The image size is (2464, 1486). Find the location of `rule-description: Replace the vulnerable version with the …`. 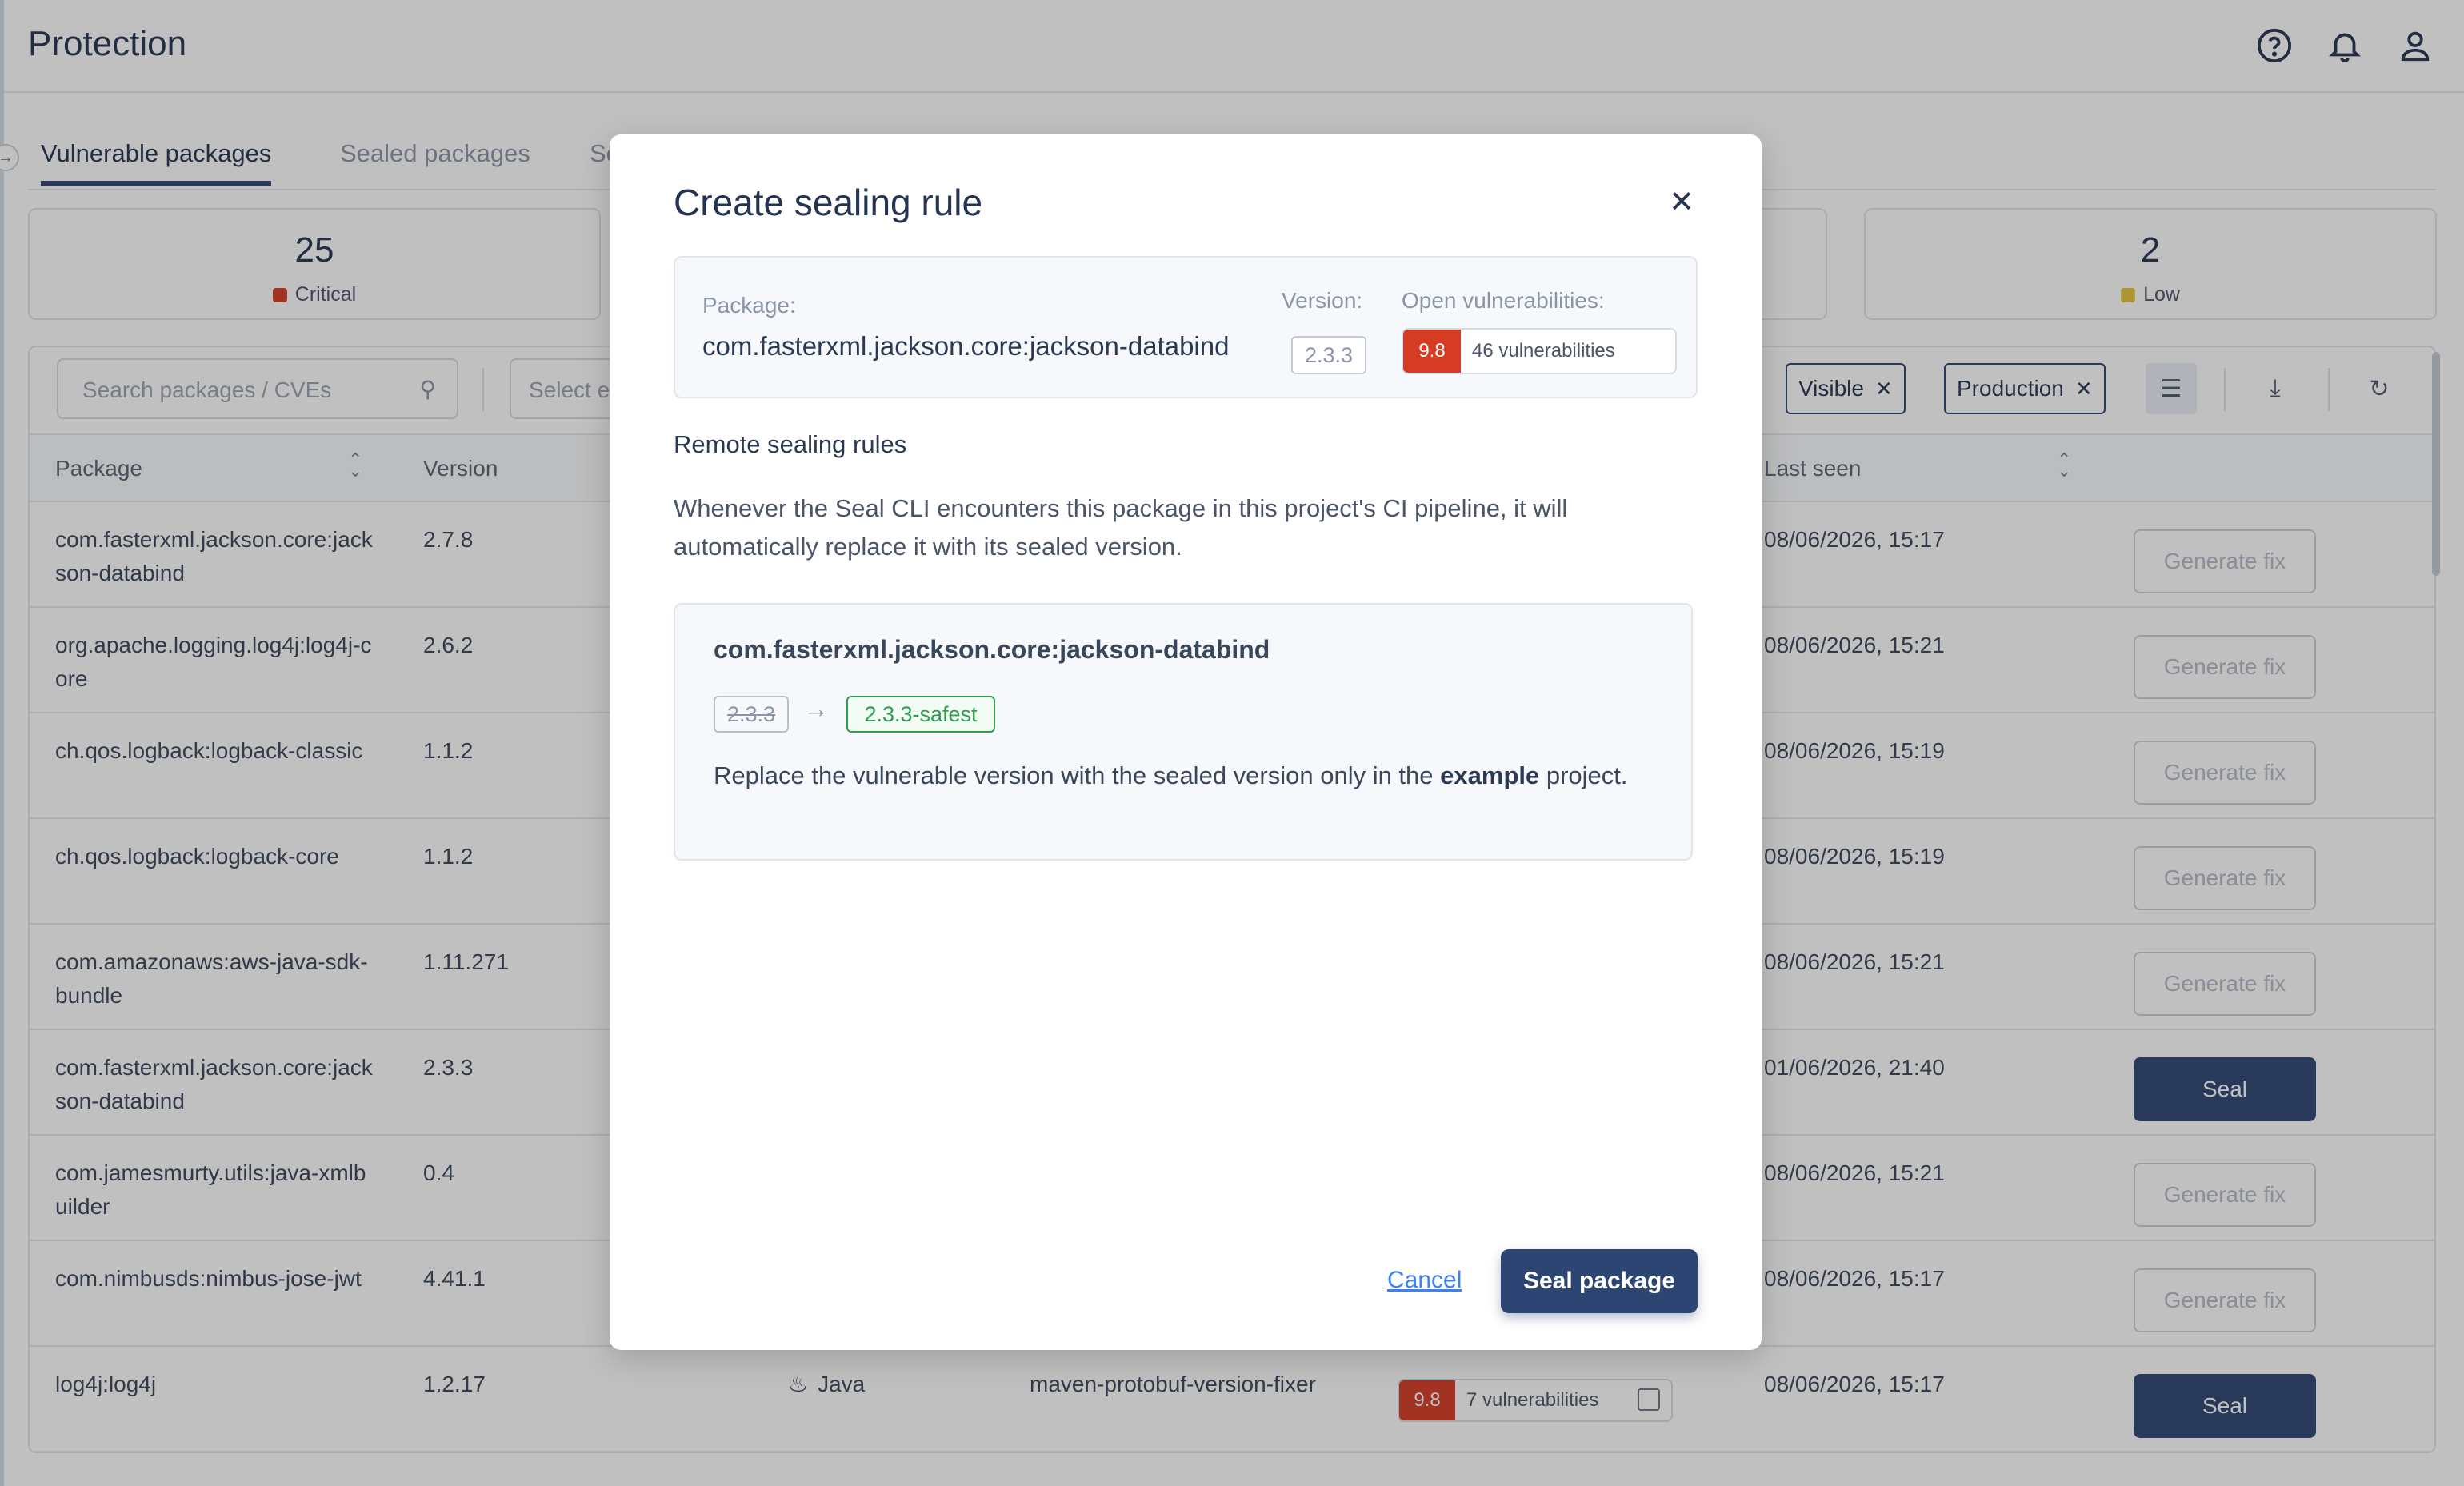

rule-description: Replace the vulnerable version with the … is located at coordinates (1171, 775).